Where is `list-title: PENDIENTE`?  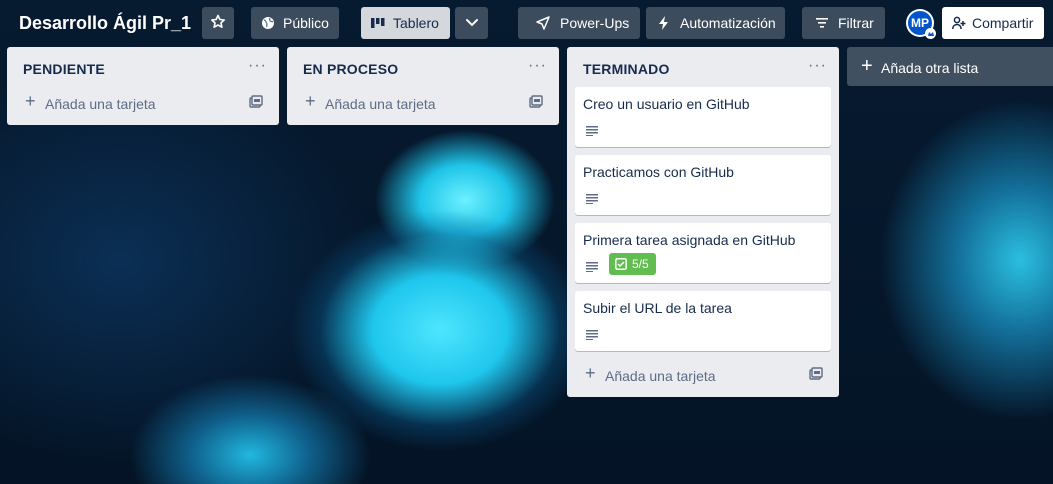 list-title: PENDIENTE is located at coordinates (64, 69).